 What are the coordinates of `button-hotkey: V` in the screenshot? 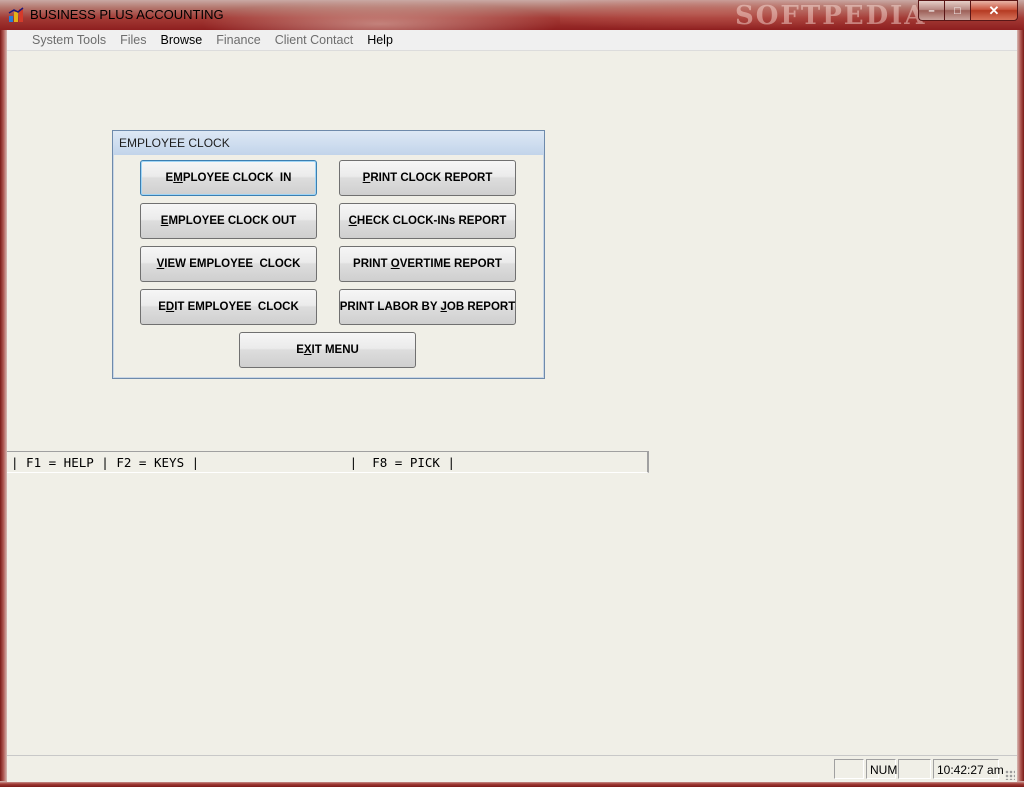 It's located at (160, 264).